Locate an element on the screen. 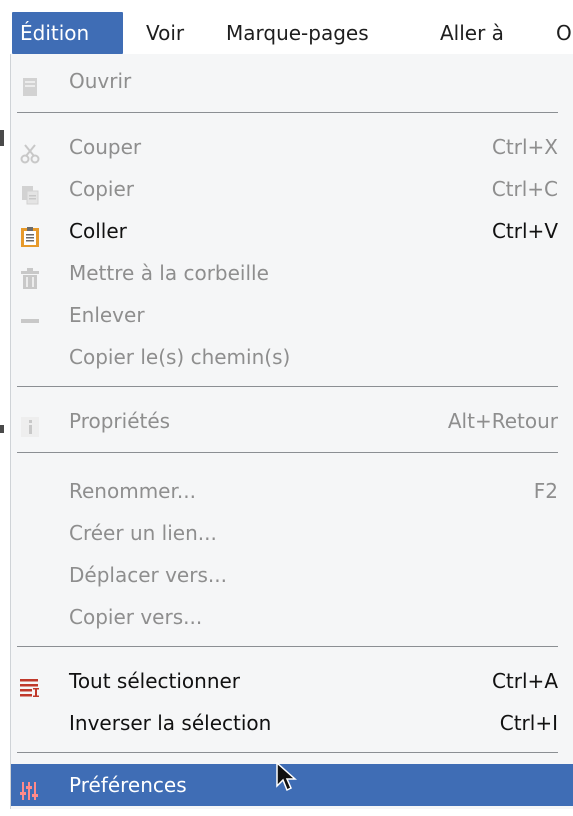 The image size is (573, 816). menu-overflow: O is located at coordinates (560, 33).